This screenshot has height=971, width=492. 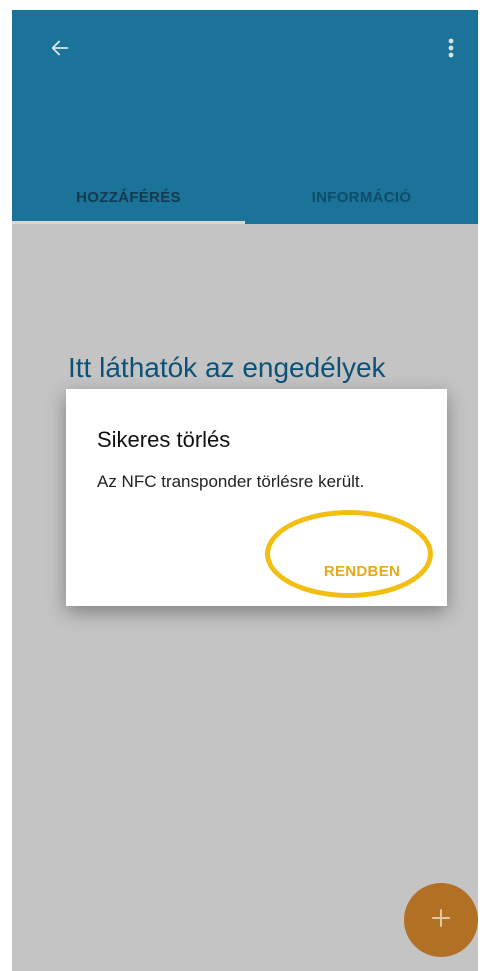 I want to click on plus-icon, so click(x=441, y=920).